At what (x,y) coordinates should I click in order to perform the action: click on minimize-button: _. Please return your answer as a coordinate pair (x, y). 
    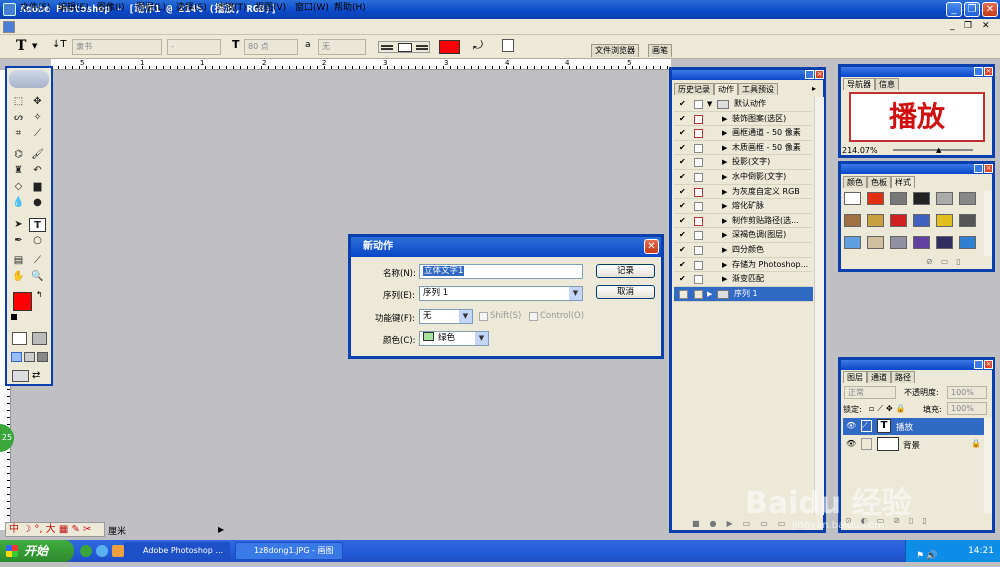
    Looking at the image, I should click on (954, 9).